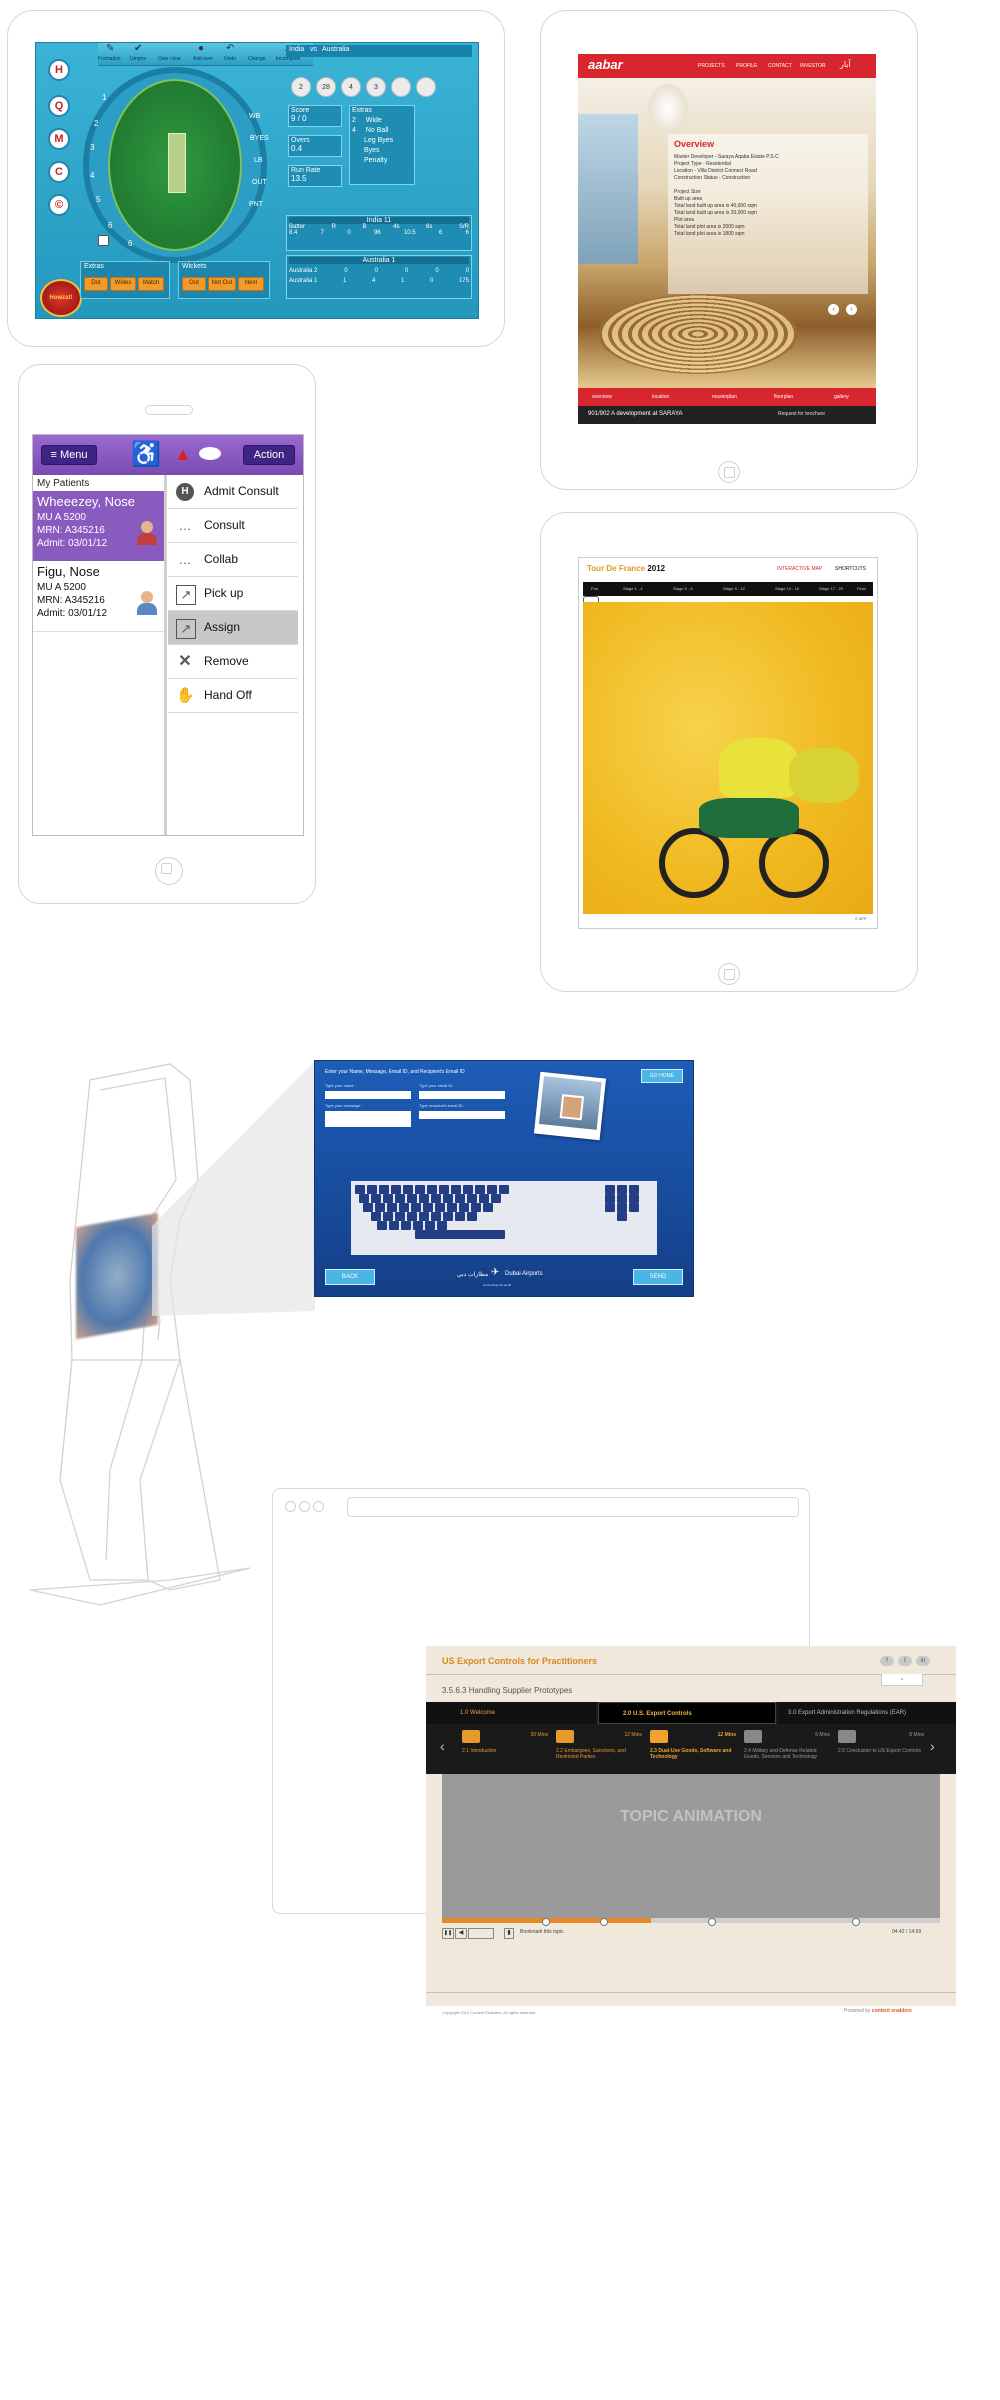 The image size is (1000, 2400). Describe the element at coordinates (257, 59) in the screenshot. I see `toolbar-change: Change` at that location.